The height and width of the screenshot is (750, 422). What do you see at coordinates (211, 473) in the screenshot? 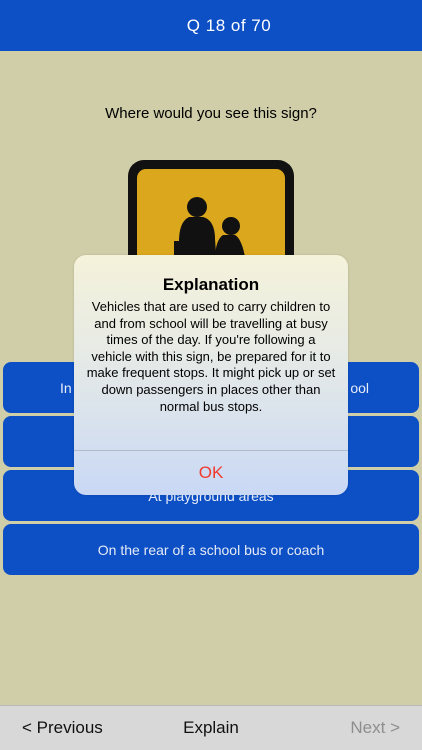
I see `ok-button: OK` at bounding box center [211, 473].